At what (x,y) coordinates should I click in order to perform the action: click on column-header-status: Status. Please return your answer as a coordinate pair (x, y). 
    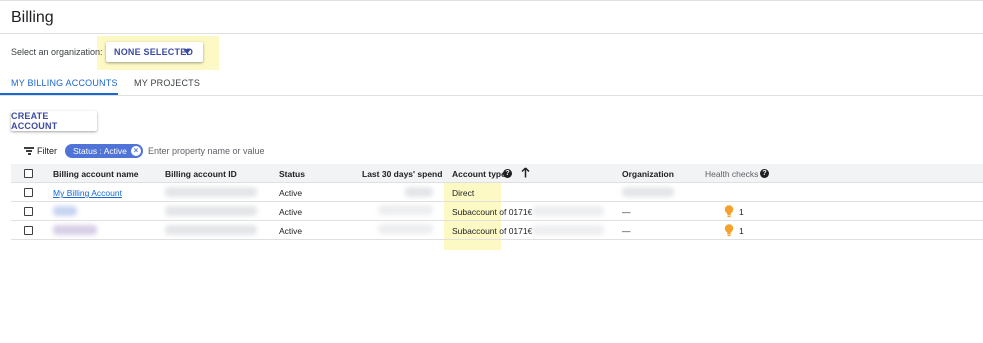
    Looking at the image, I should click on (292, 174).